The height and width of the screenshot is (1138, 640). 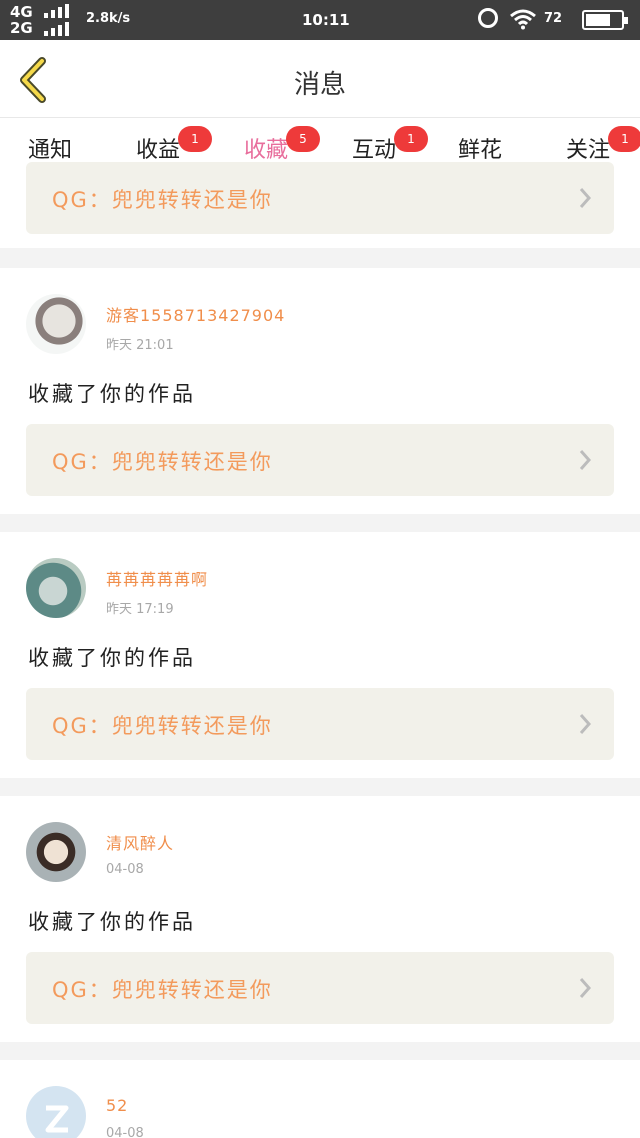 I want to click on network-type-top: 4G, so click(x=21, y=12).